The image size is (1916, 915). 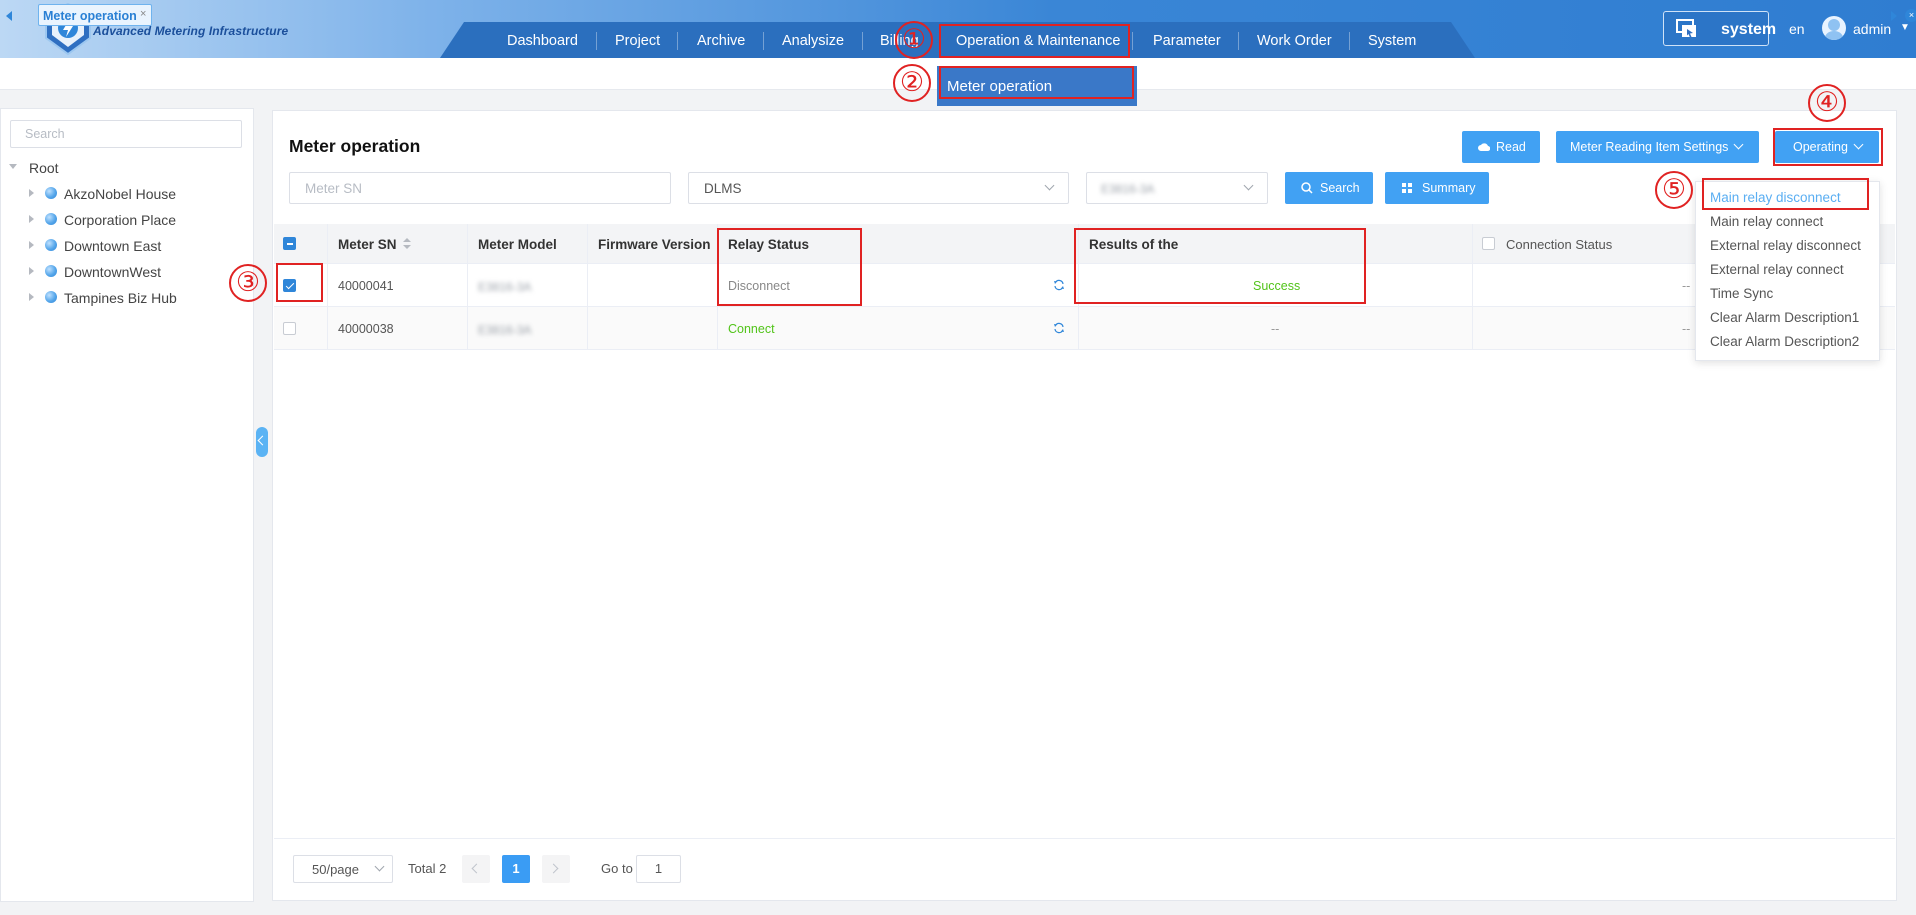 I want to click on chevron-down-icon: ▼, so click(x=1905, y=27).